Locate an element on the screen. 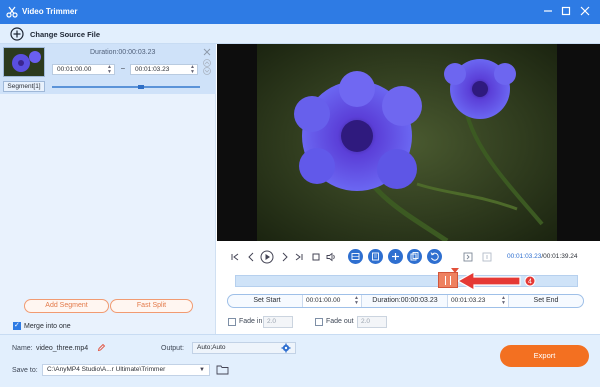 This screenshot has height=387, width=600. crop-icon is located at coordinates (375, 256).